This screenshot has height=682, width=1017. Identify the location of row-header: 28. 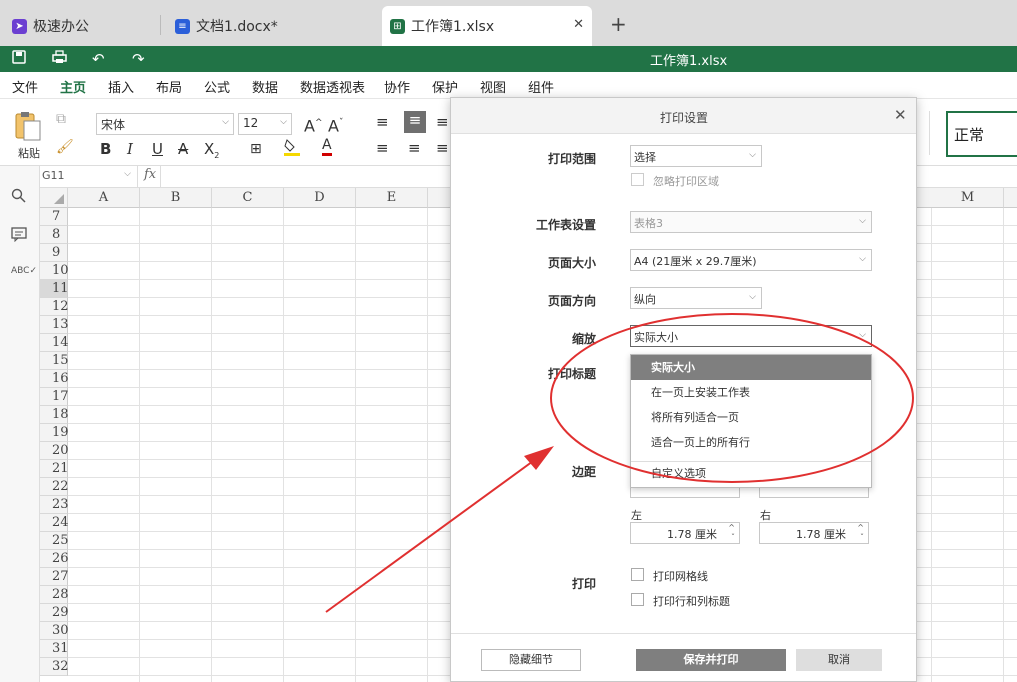
(54, 595).